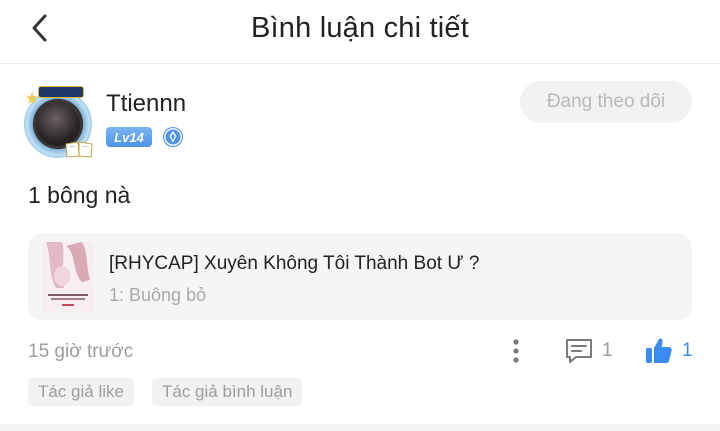 The width and height of the screenshot is (720, 431). Describe the element at coordinates (81, 392) in the screenshot. I see `tag-author-liked: Tác giả like` at that location.